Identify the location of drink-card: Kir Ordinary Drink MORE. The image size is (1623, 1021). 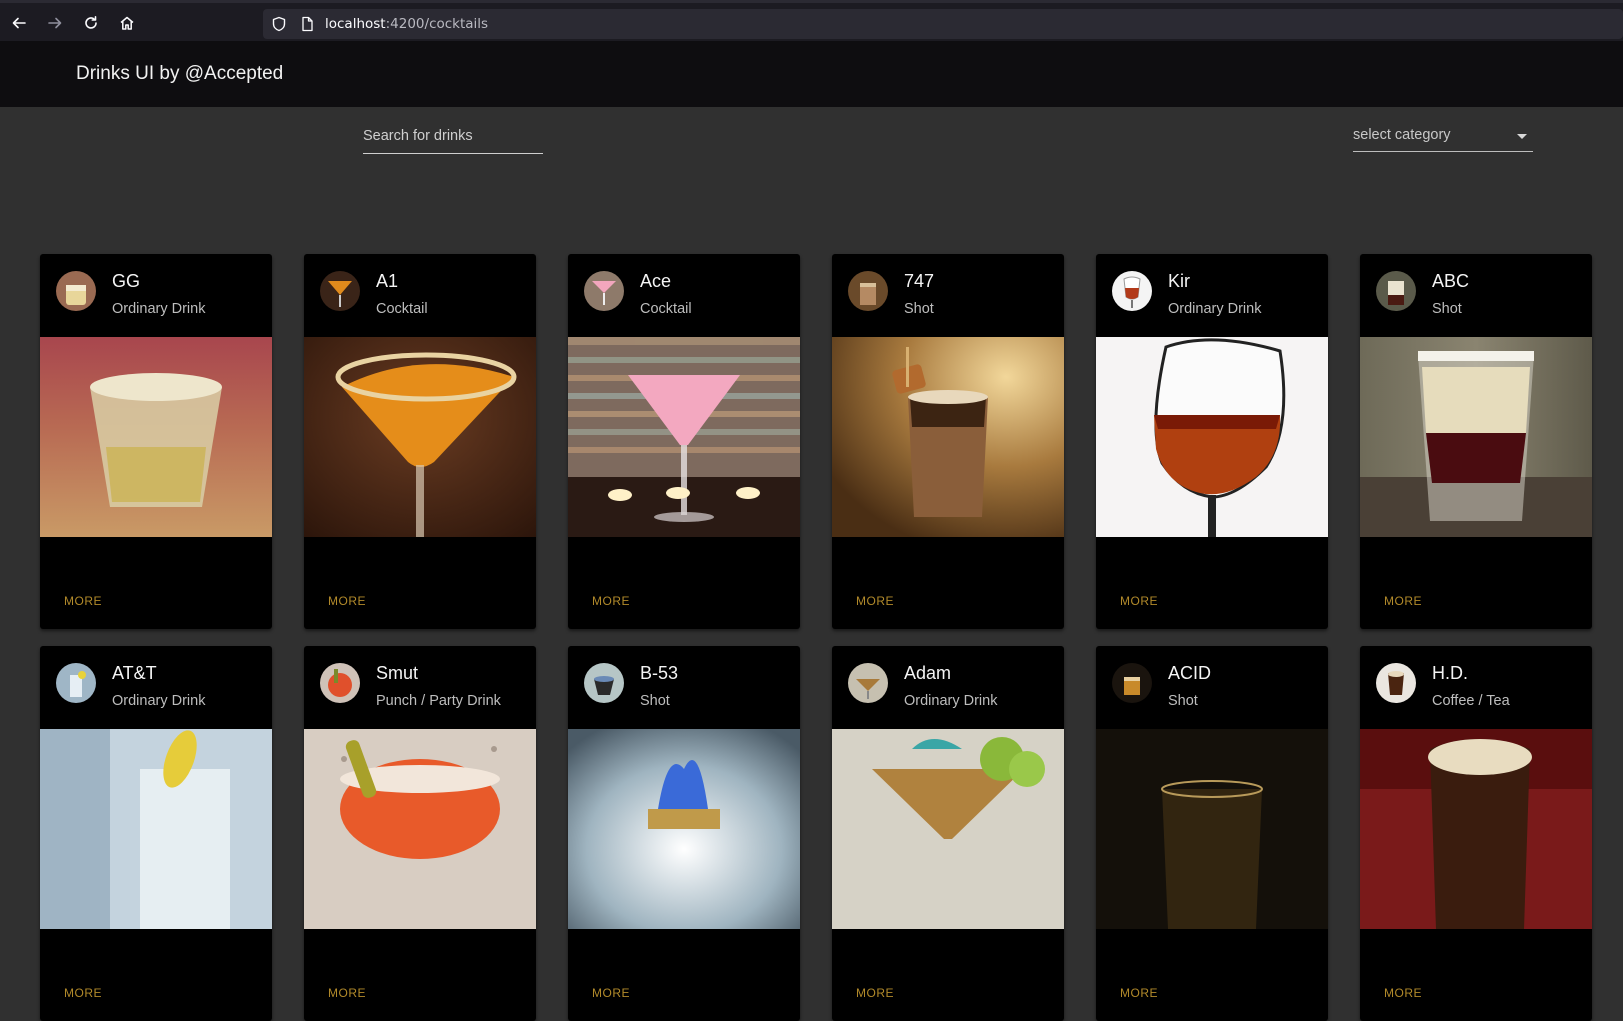
(1212, 441).